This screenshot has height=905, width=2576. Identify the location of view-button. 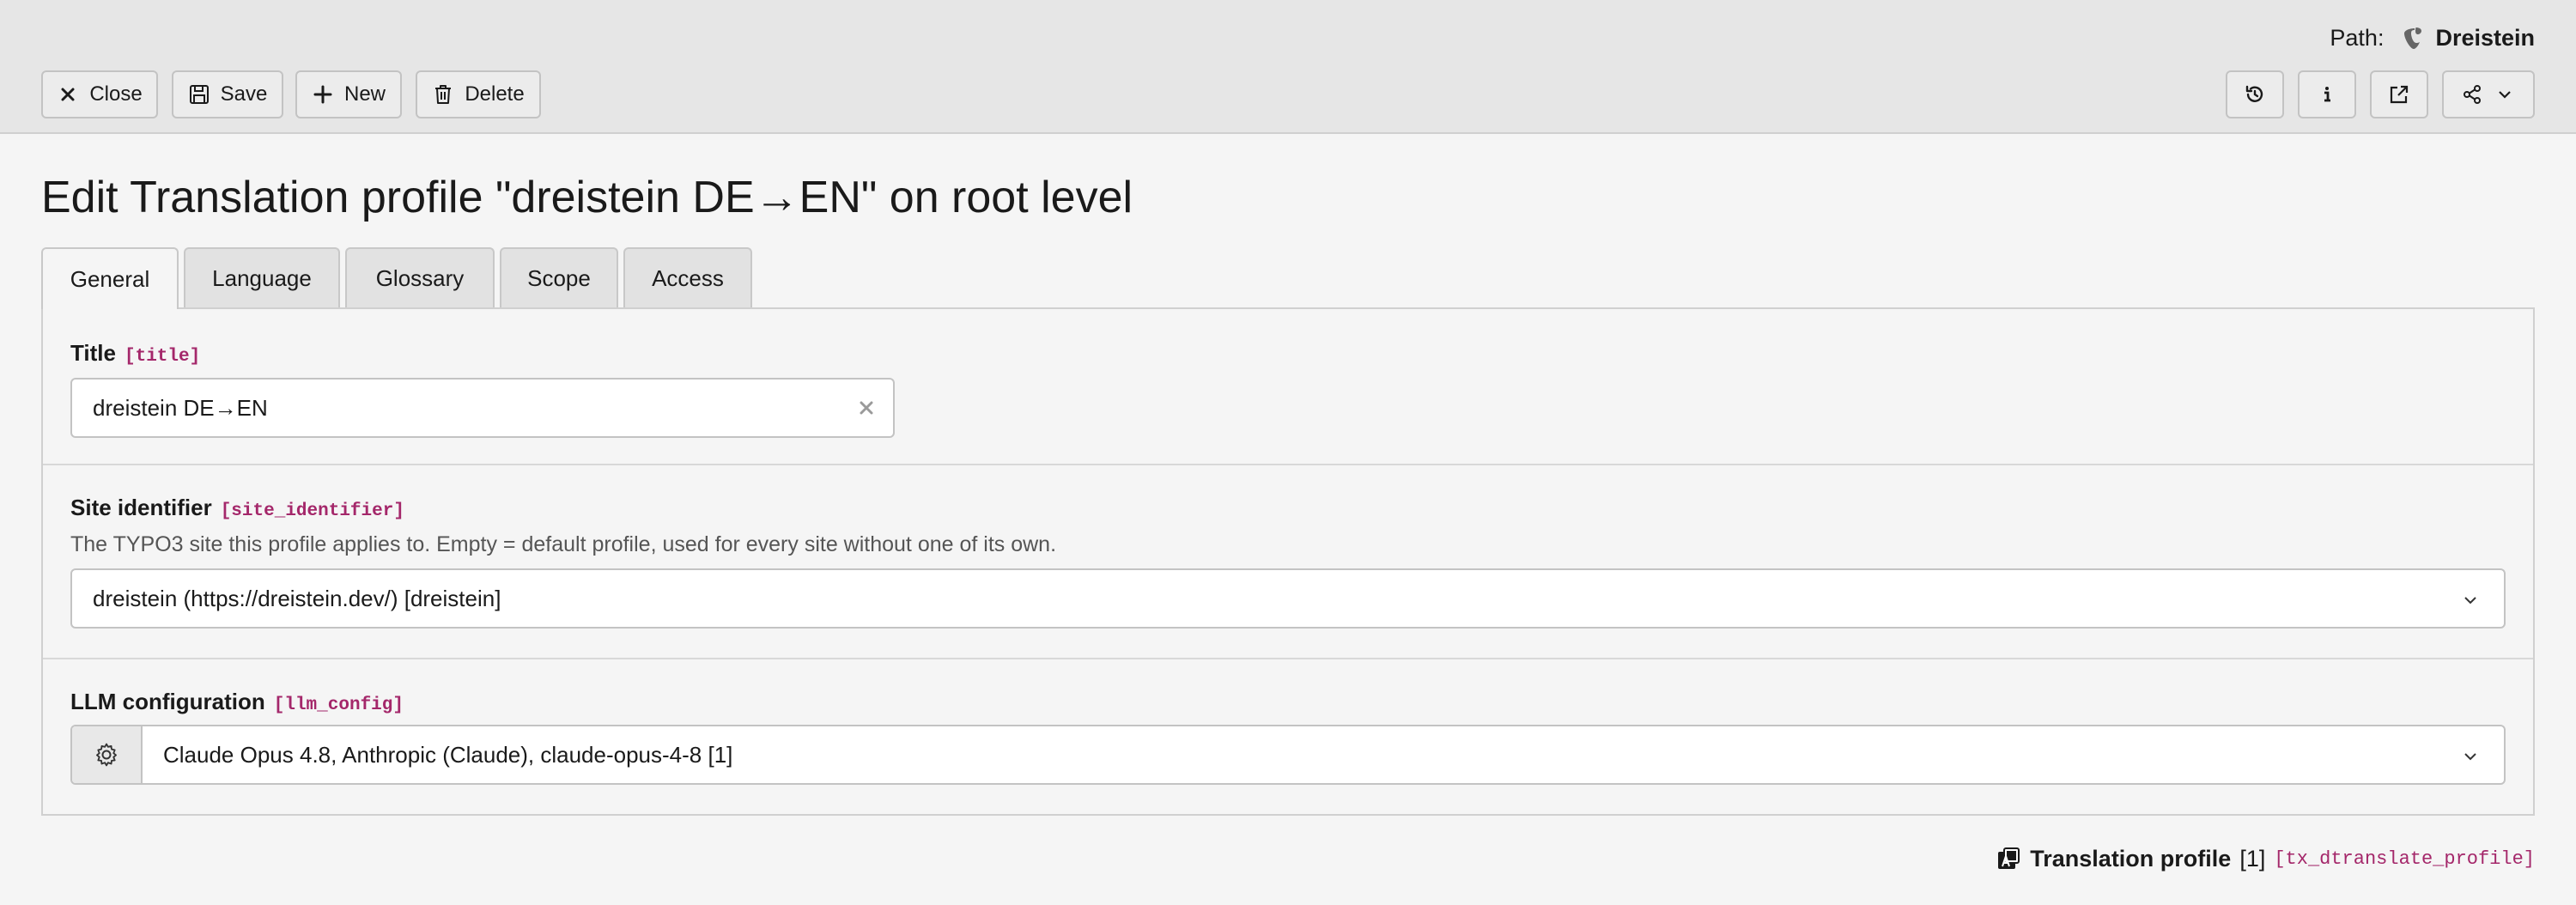
(2399, 94).